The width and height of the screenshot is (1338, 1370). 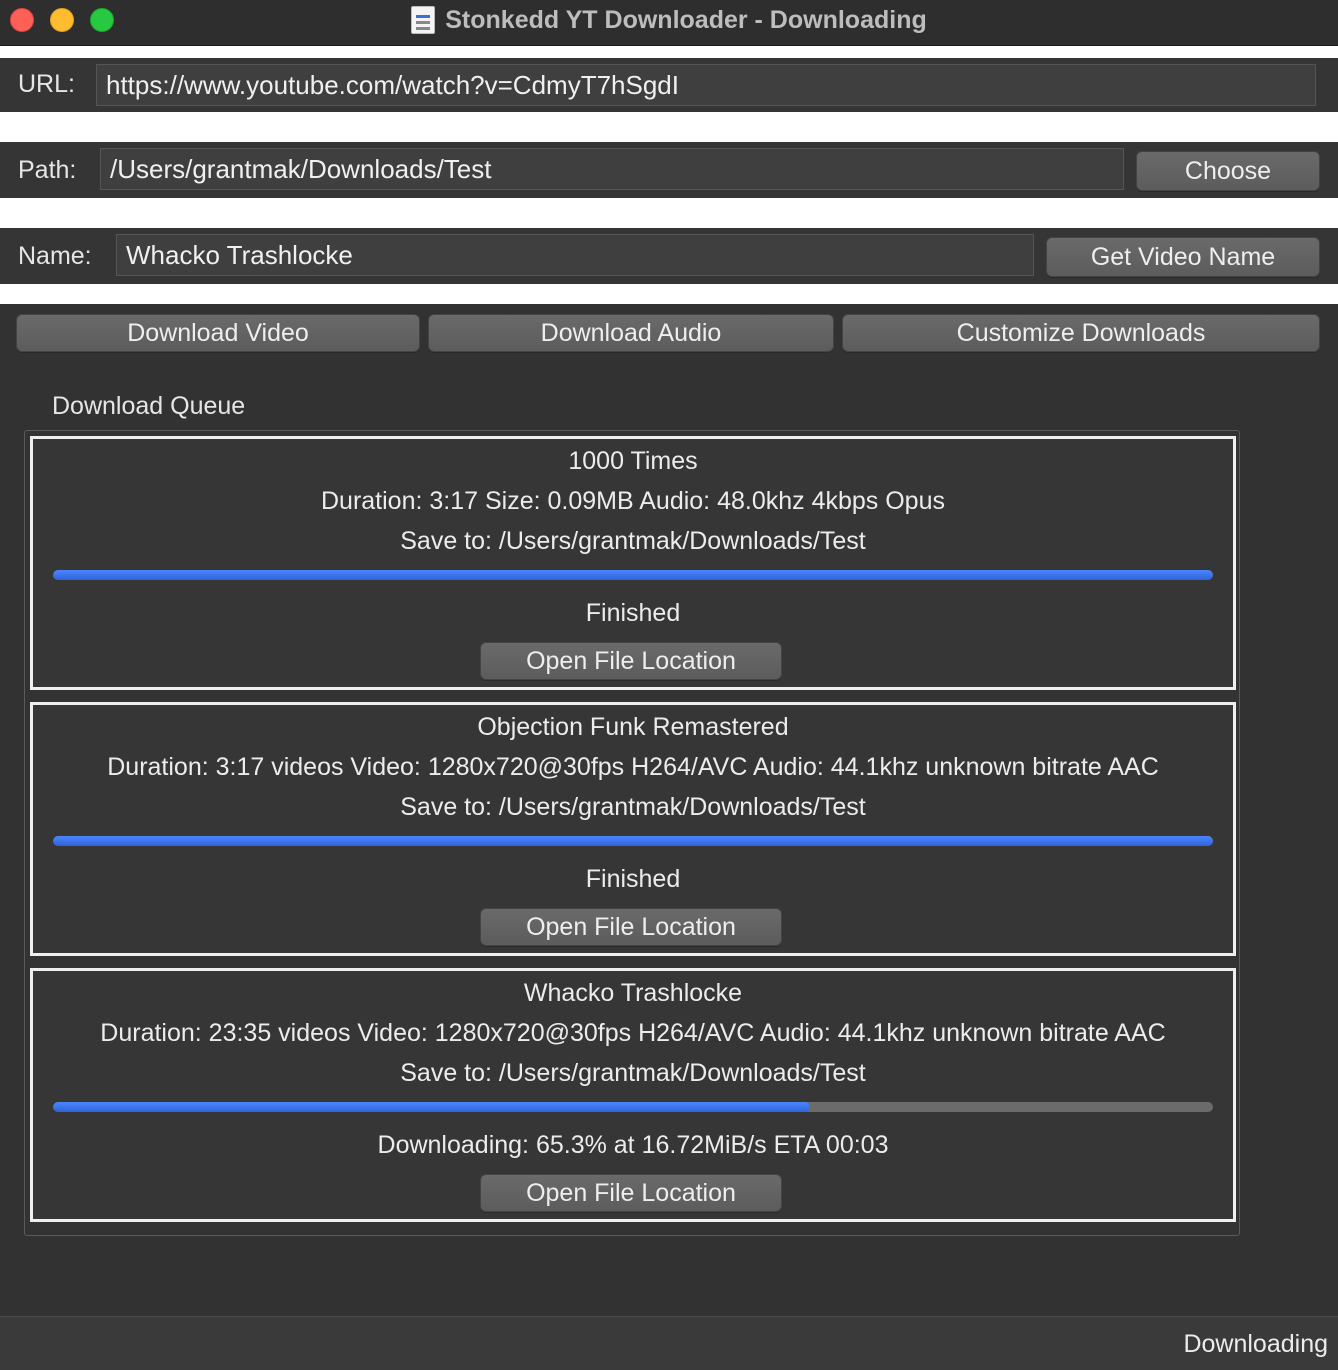 What do you see at coordinates (423, 20) in the screenshot?
I see `document-icon` at bounding box center [423, 20].